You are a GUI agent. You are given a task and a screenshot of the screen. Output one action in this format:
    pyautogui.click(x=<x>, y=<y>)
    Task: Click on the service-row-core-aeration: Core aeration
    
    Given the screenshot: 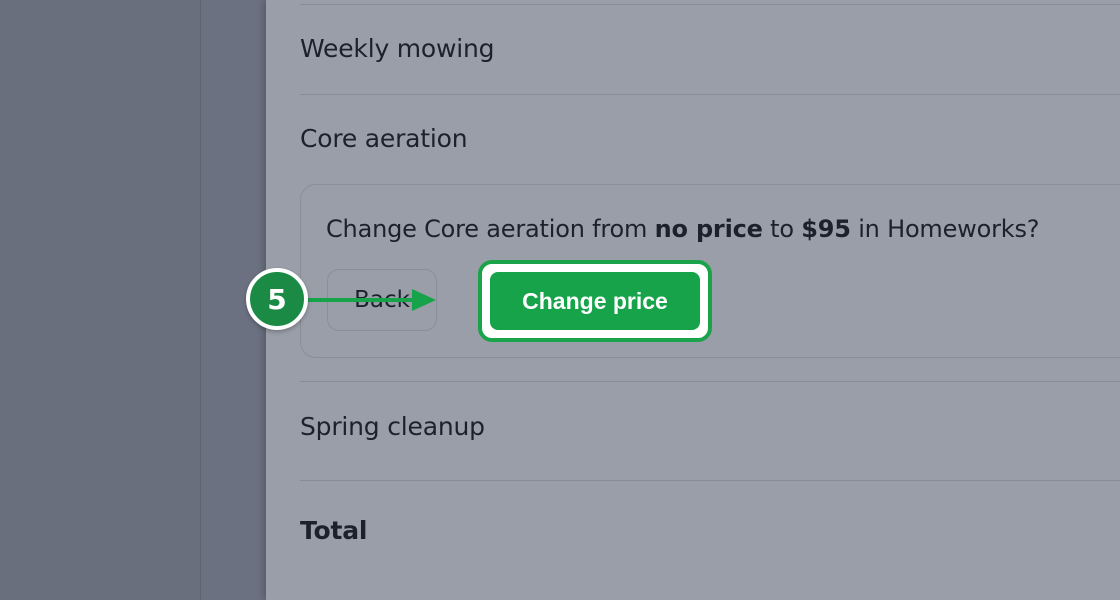 What is the action you would take?
    pyautogui.click(x=384, y=138)
    